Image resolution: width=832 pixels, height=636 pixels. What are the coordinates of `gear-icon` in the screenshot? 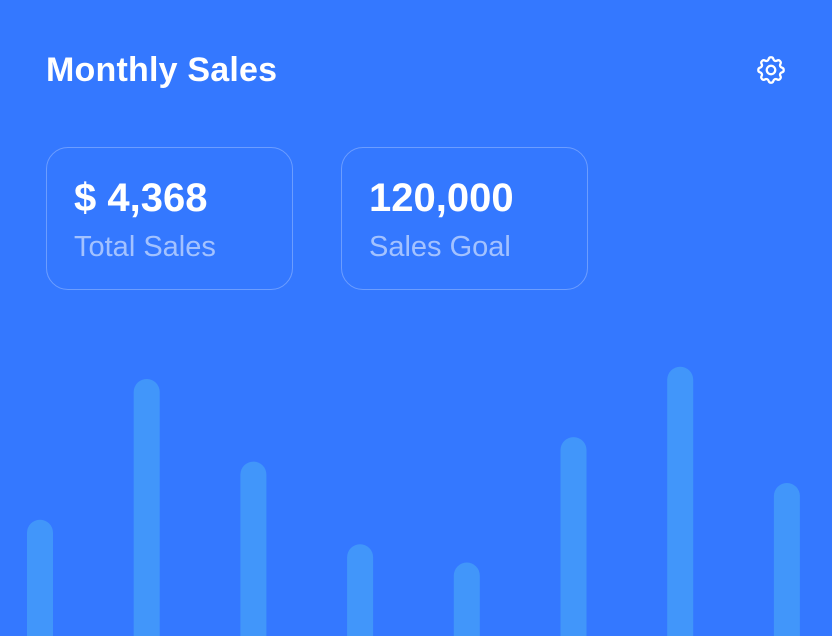 It's located at (771, 70).